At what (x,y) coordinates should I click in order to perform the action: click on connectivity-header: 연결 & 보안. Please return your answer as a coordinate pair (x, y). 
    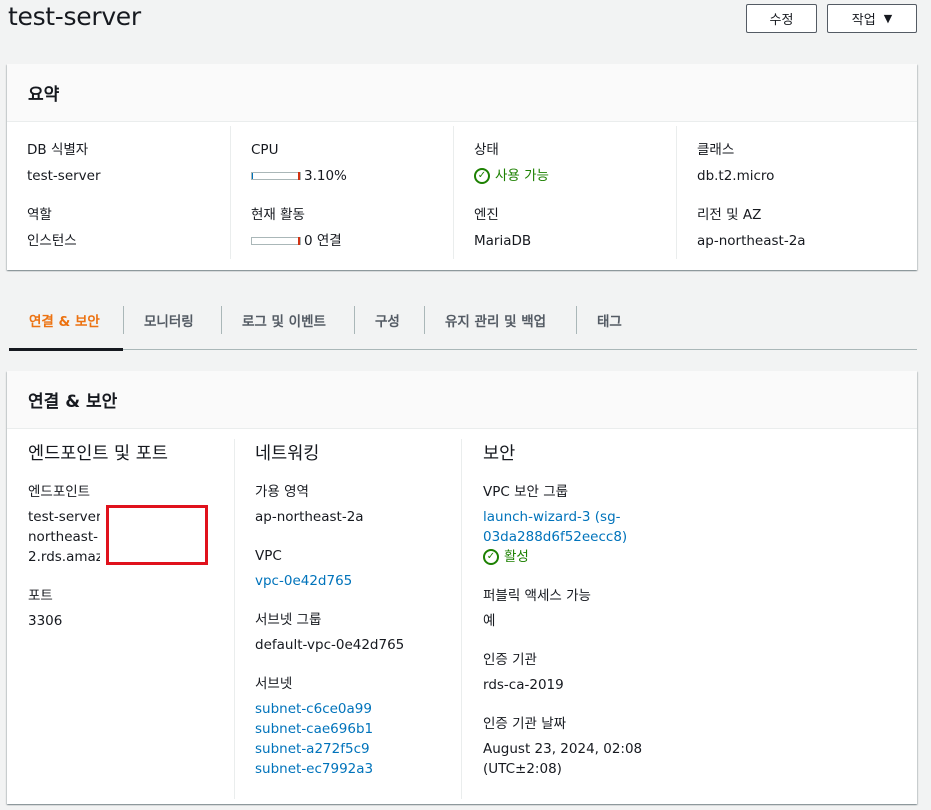
    Looking at the image, I should click on (462, 400).